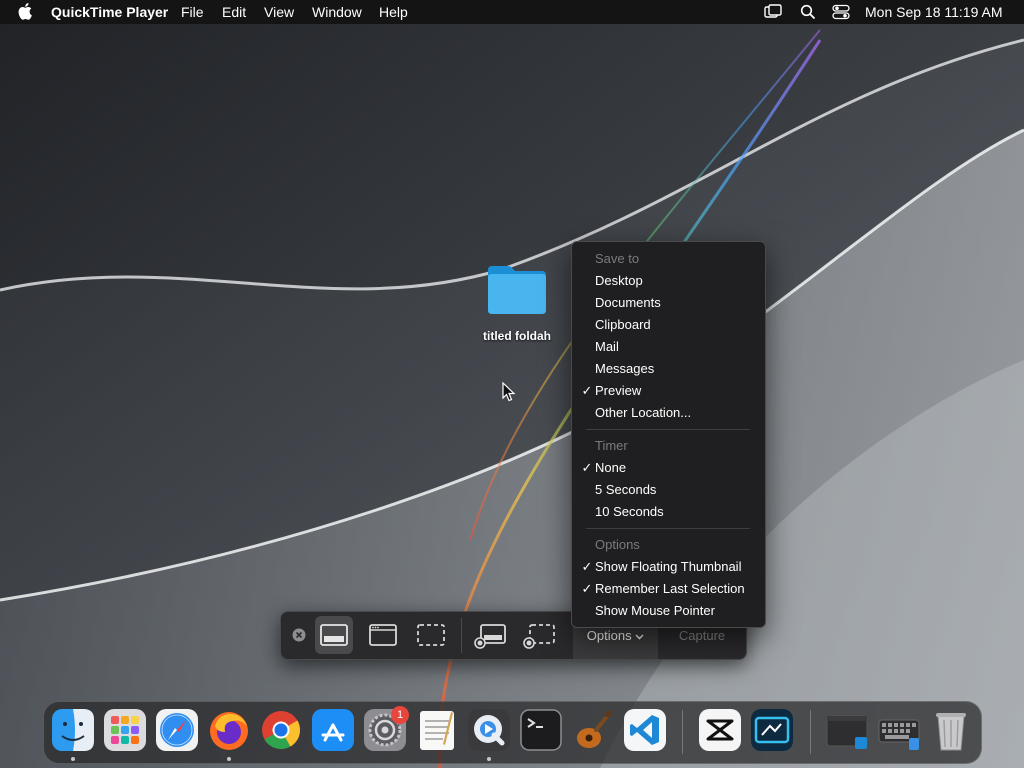  I want to click on capture-entire-screen-button, so click(334, 635).